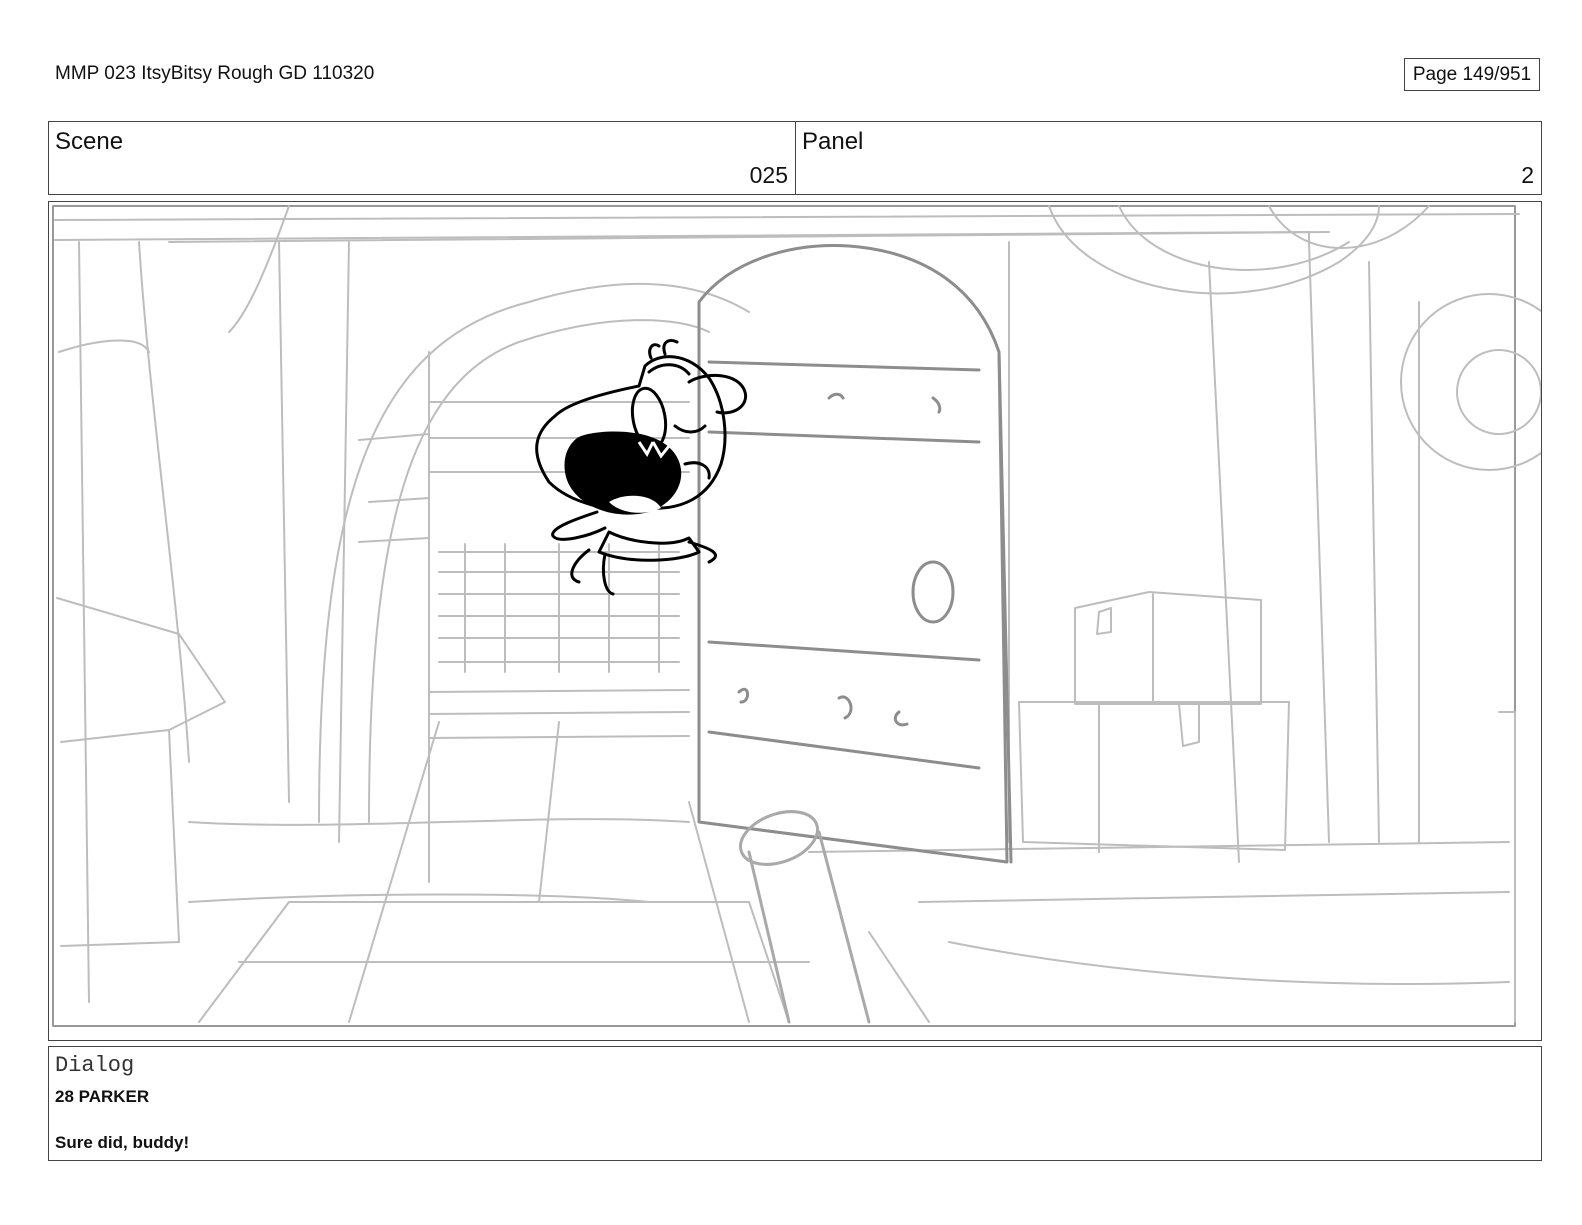 The width and height of the screenshot is (1582, 1225). I want to click on character-brow, so click(669, 369).